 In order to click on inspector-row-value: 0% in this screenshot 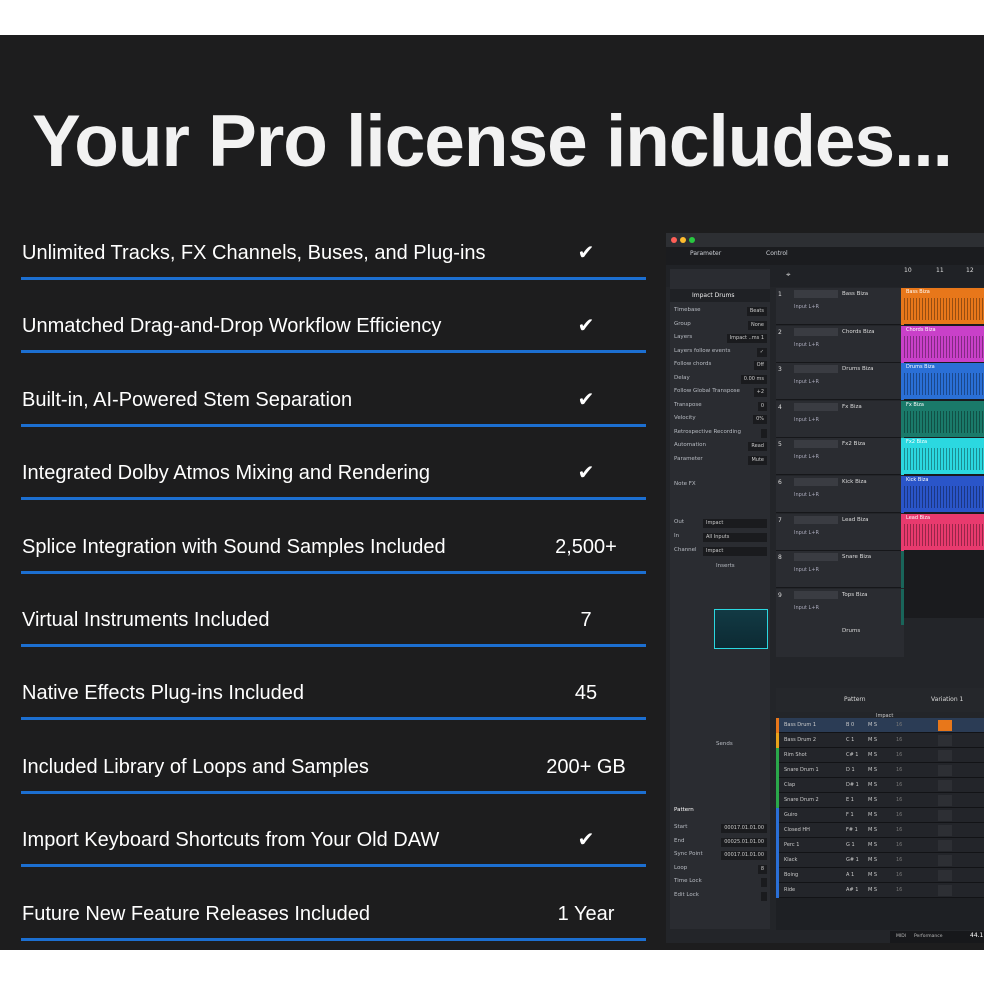, I will do `click(760, 419)`.